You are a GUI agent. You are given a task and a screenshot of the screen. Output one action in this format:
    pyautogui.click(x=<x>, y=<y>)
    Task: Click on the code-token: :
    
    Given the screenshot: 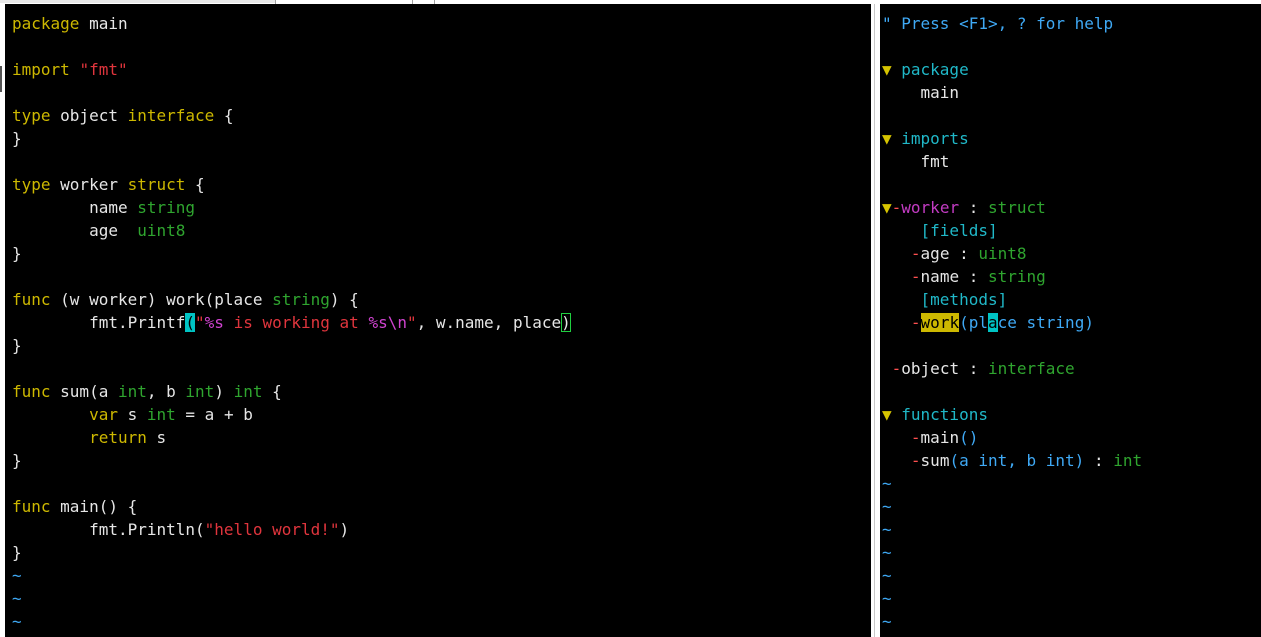 What is the action you would take?
    pyautogui.click(x=973, y=207)
    